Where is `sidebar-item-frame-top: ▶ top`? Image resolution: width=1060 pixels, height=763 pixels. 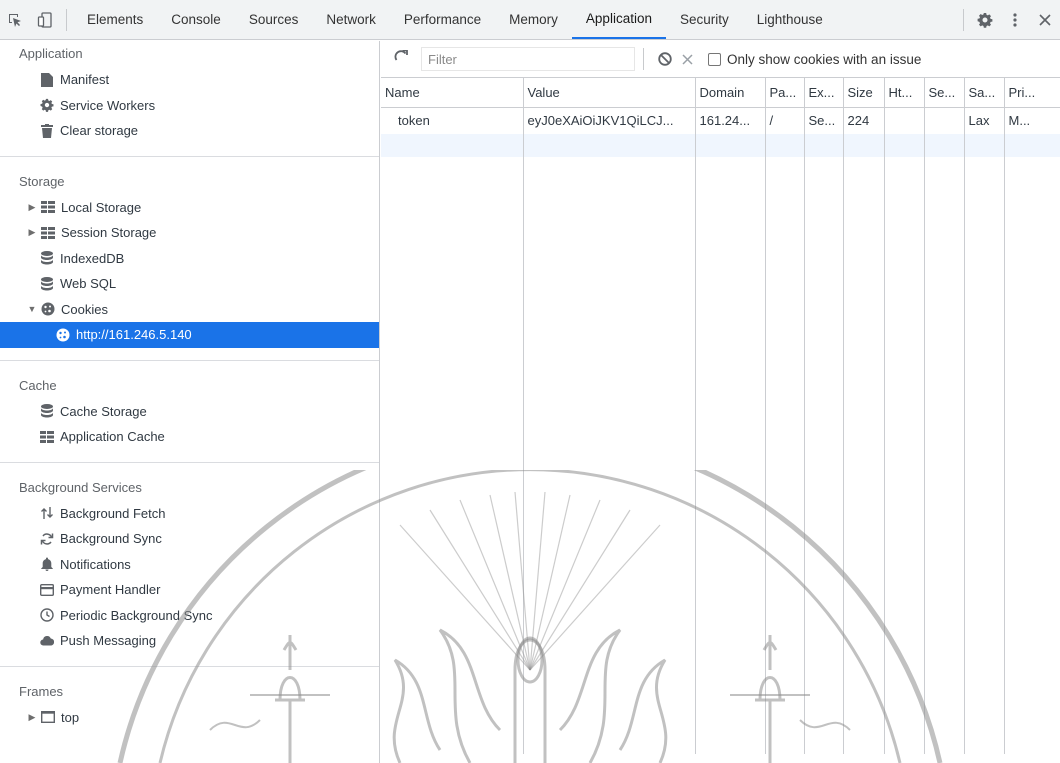 sidebar-item-frame-top: ▶ top is located at coordinates (189, 718).